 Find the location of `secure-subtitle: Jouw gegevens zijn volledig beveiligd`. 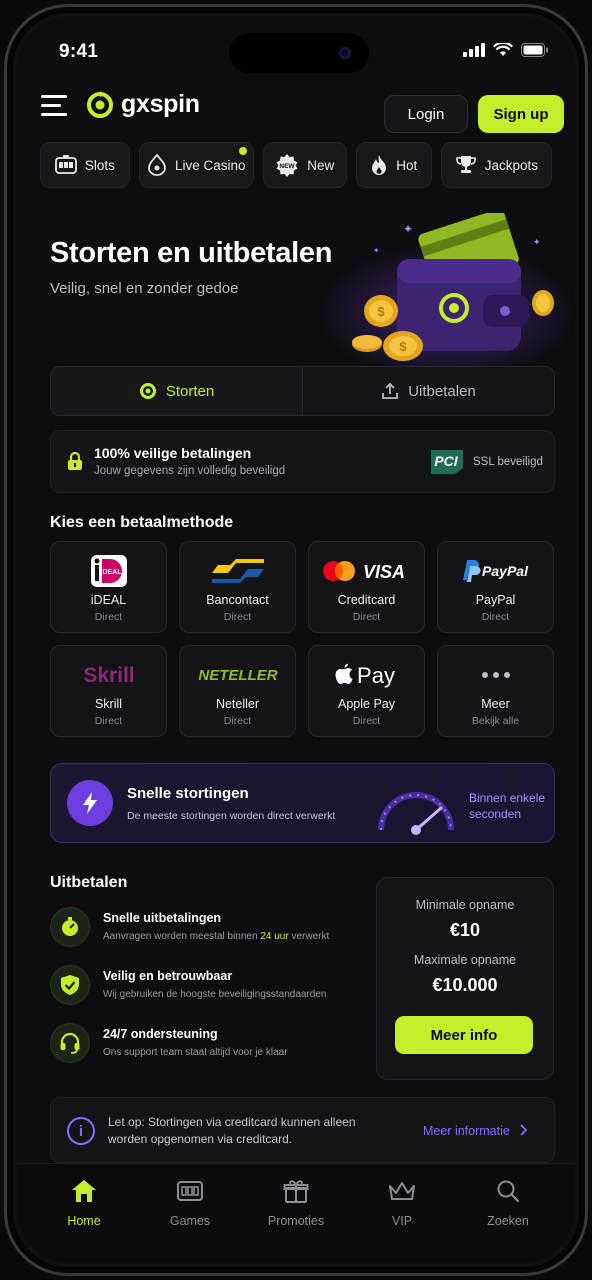

secure-subtitle: Jouw gegevens zijn volledig beveiligd is located at coordinates (190, 471).